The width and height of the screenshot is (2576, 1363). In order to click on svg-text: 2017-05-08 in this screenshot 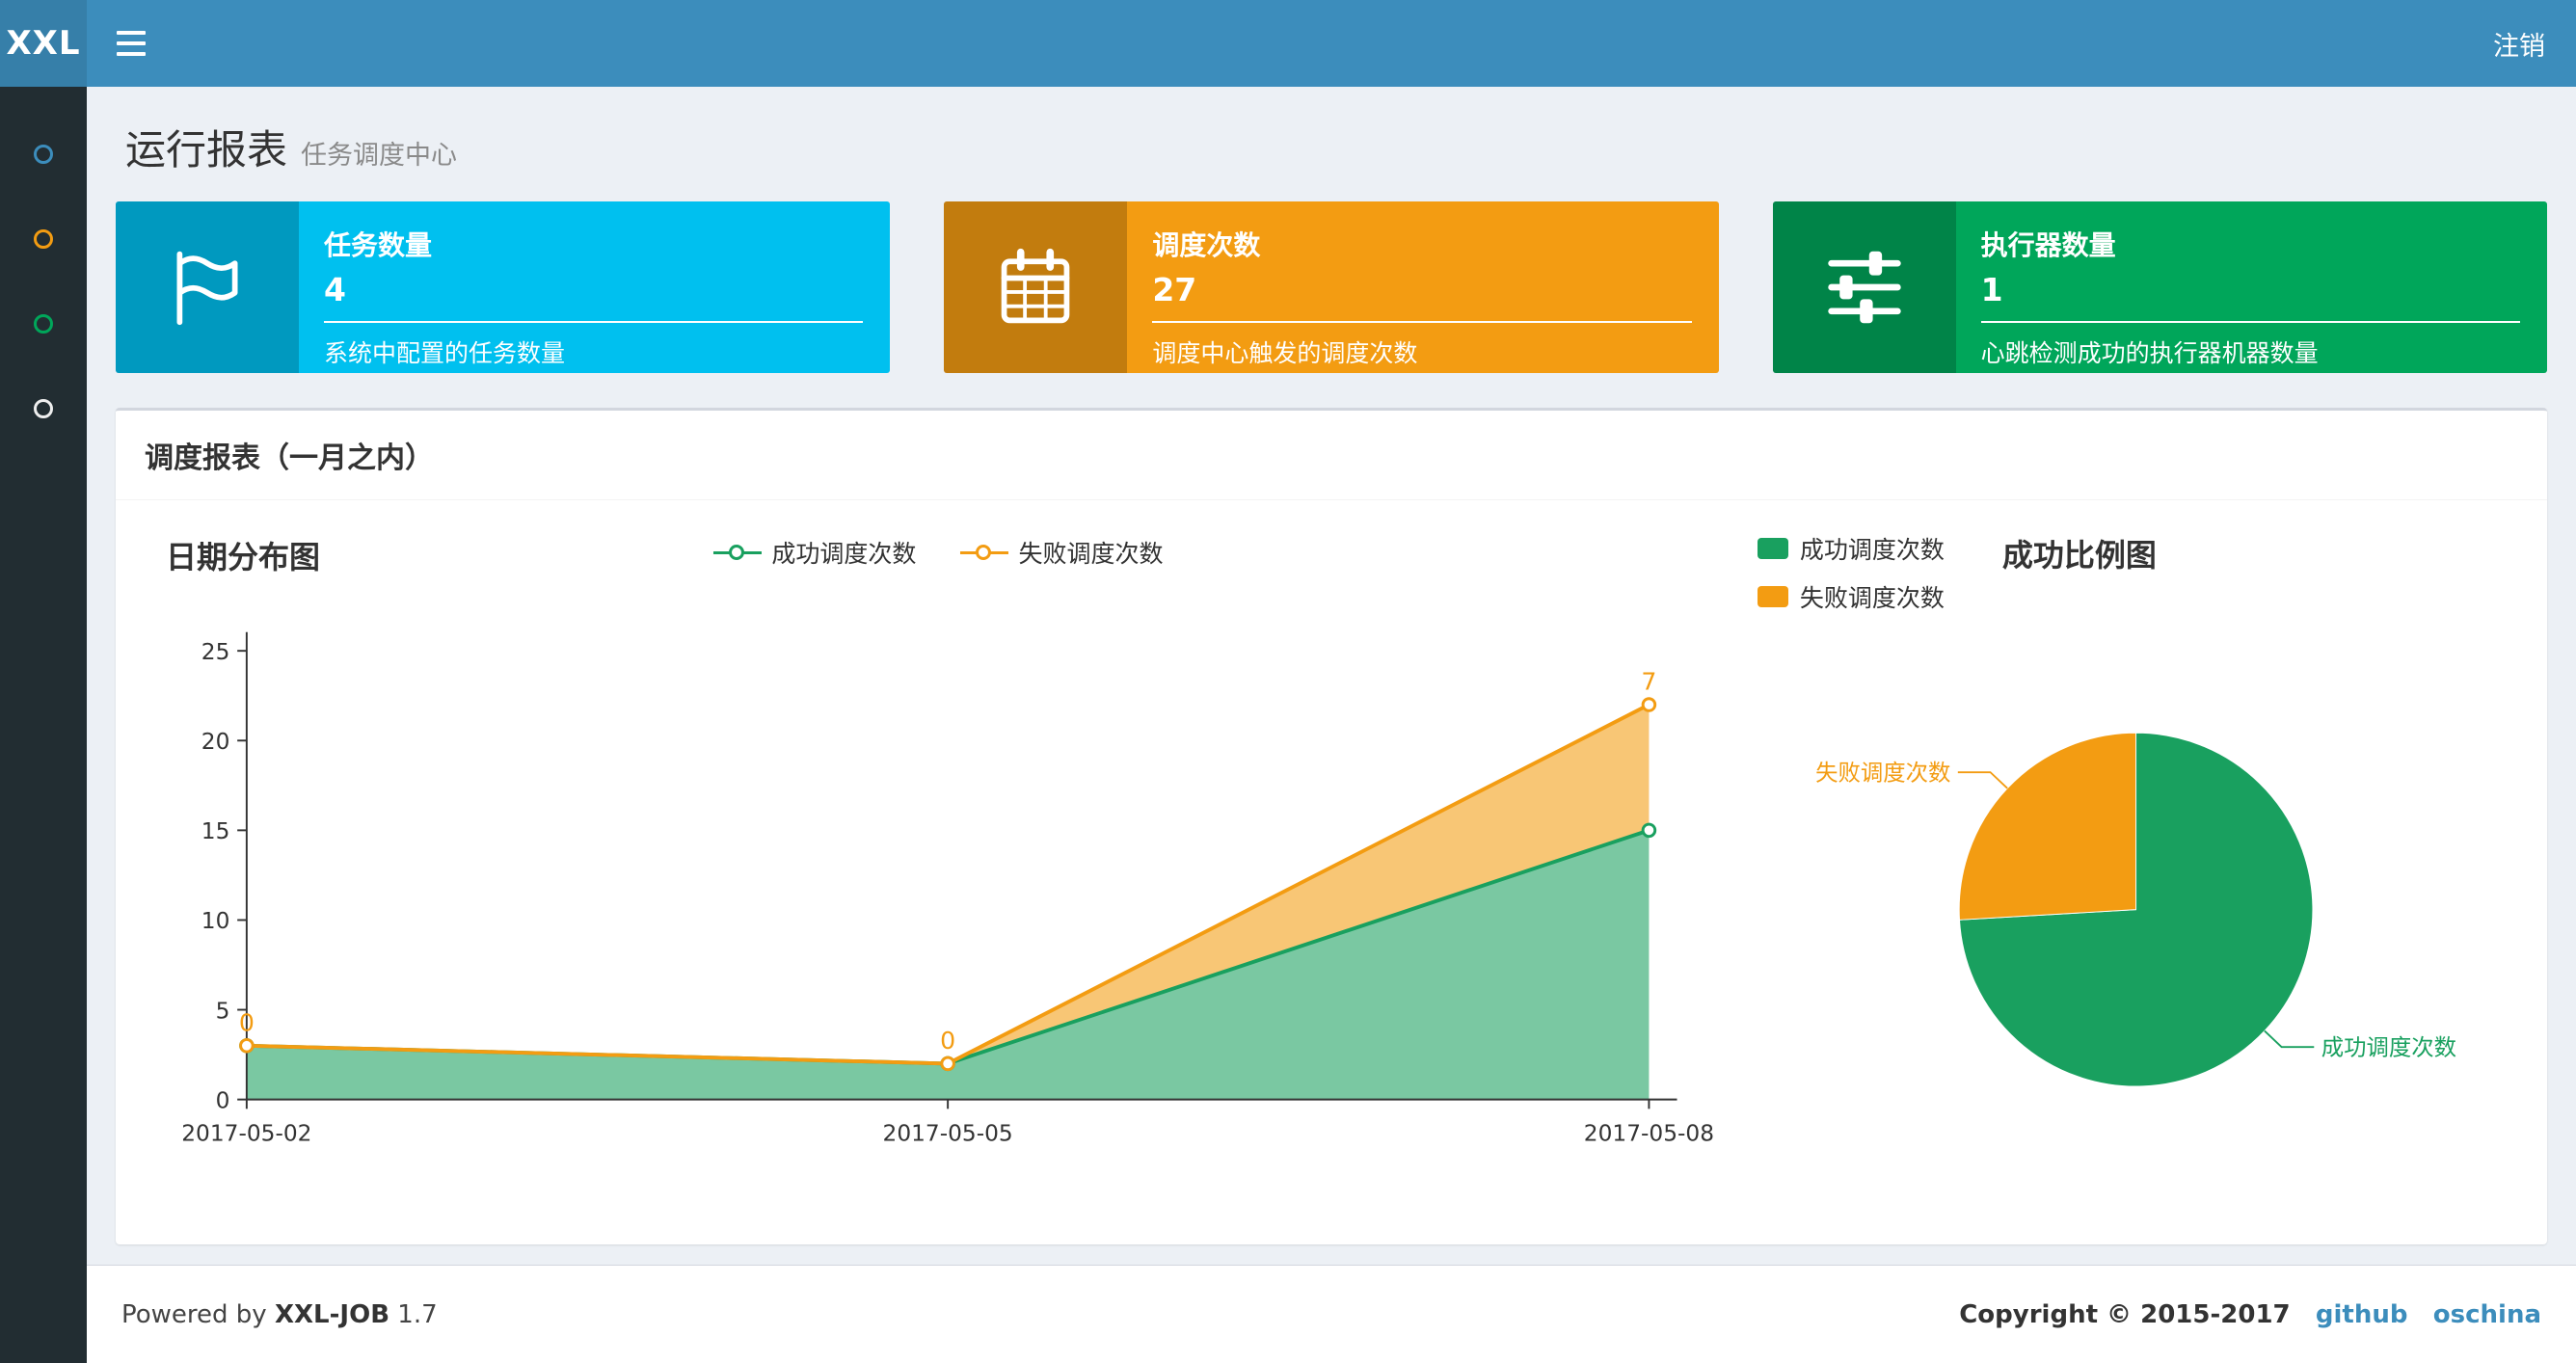, I will do `click(1649, 1133)`.